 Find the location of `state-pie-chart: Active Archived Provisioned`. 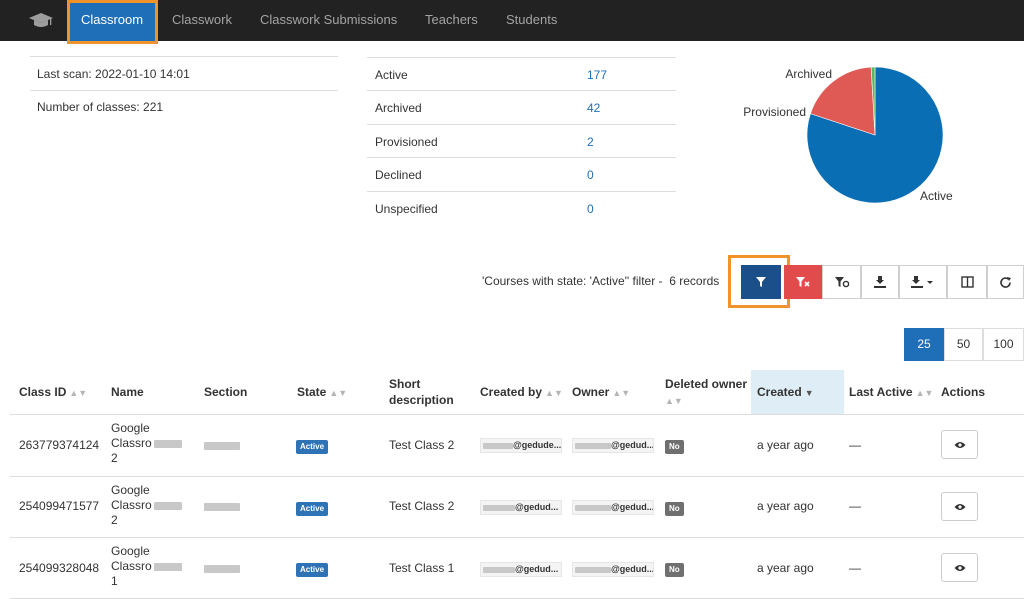

state-pie-chart: Active Archived Provisioned is located at coordinates (848, 135).